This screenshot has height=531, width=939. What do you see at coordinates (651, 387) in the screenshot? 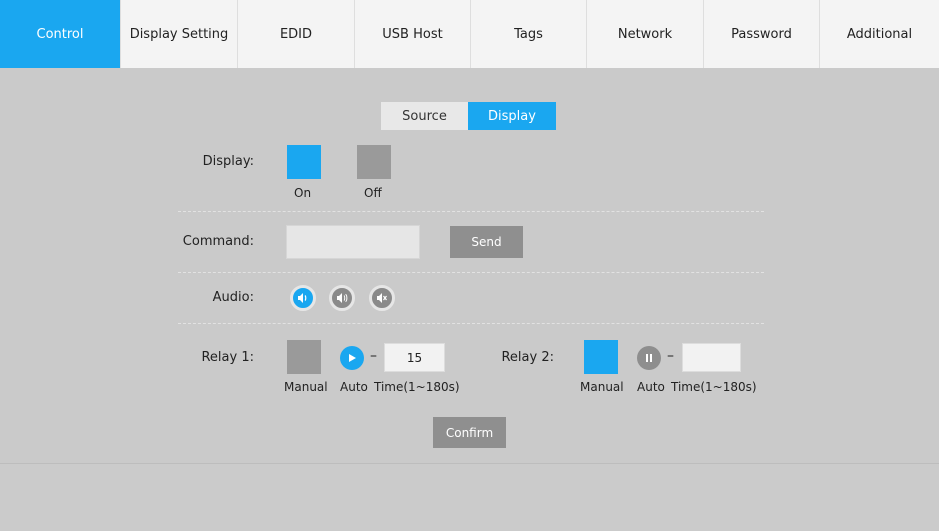
I see `relay2-auto-label: Auto` at bounding box center [651, 387].